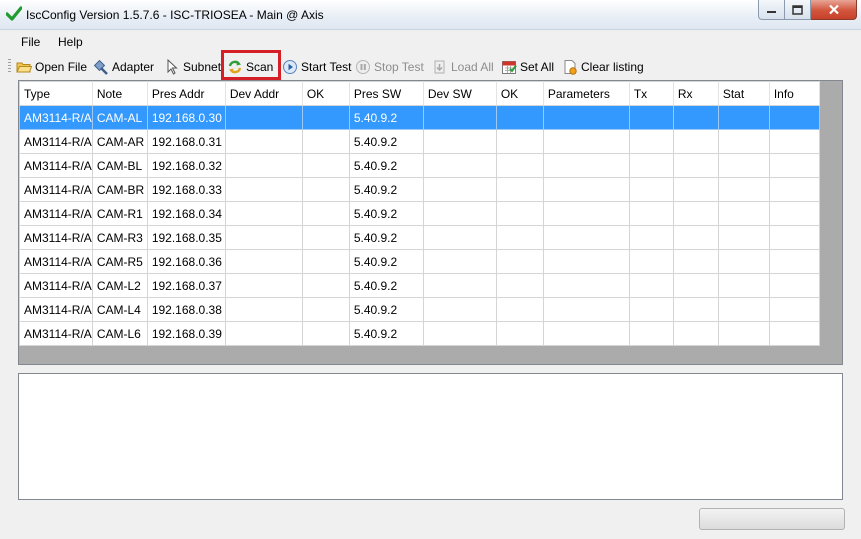 This screenshot has width=861, height=539. I want to click on load-all-button: Load All, so click(463, 66).